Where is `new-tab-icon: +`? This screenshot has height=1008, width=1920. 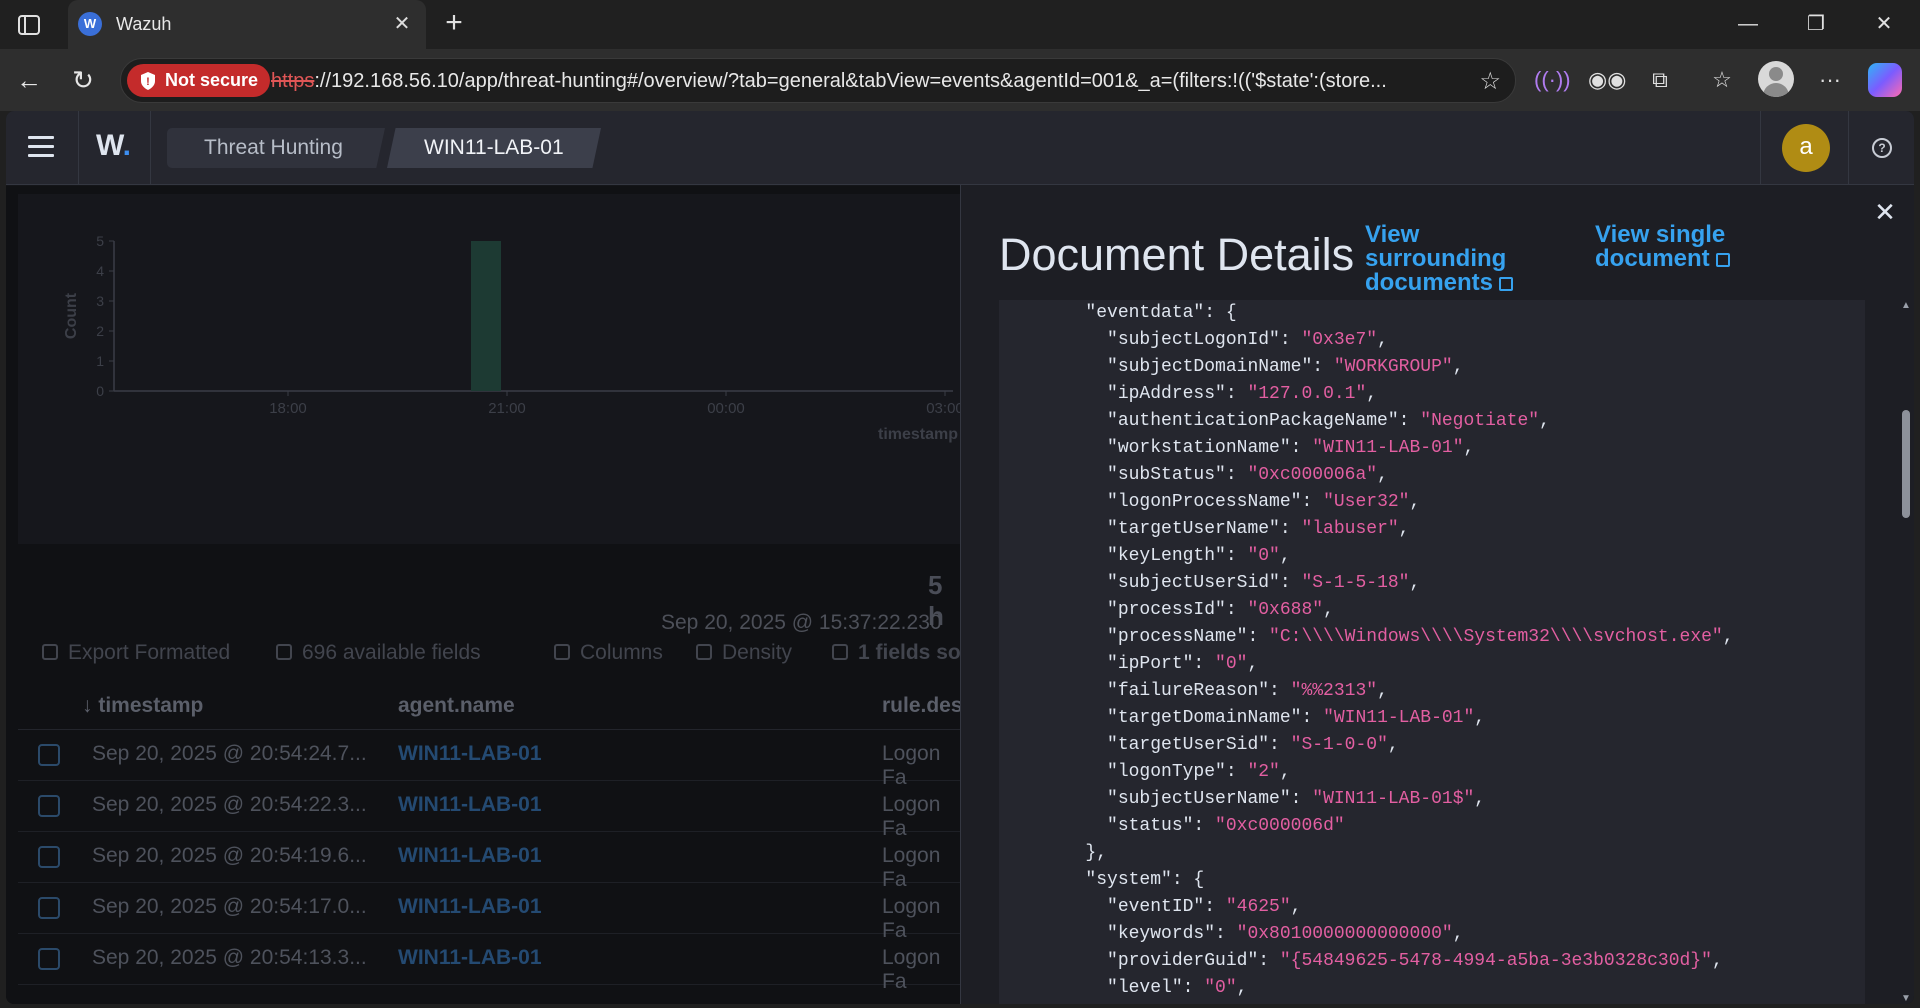
new-tab-icon: + is located at coordinates (454, 24).